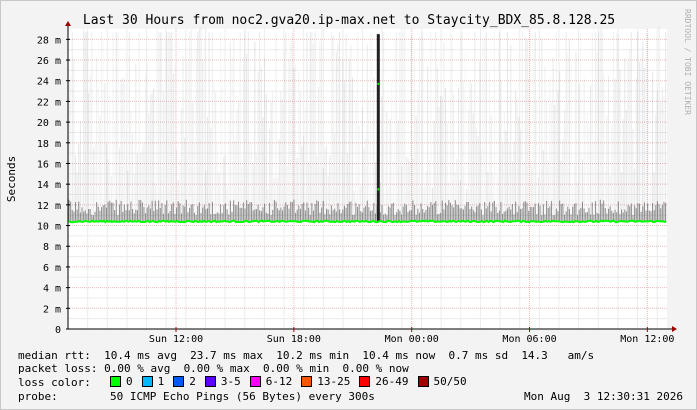 The width and height of the screenshot is (697, 410). I want to click on y-tick-label: 20 m, so click(49, 123).